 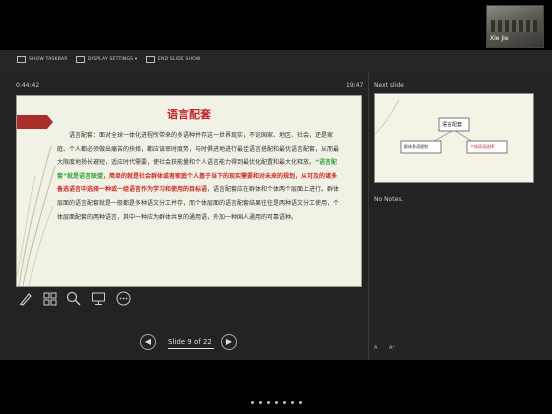 What do you see at coordinates (389, 199) in the screenshot?
I see `speaker-notes: No Notes.` at bounding box center [389, 199].